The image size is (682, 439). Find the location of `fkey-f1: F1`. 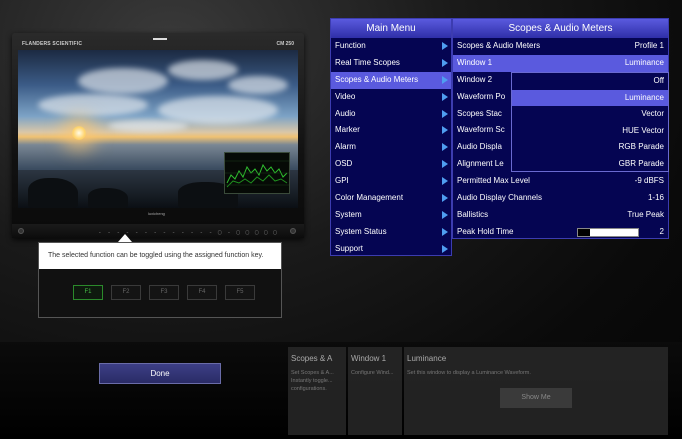

fkey-f1: F1 is located at coordinates (88, 292).